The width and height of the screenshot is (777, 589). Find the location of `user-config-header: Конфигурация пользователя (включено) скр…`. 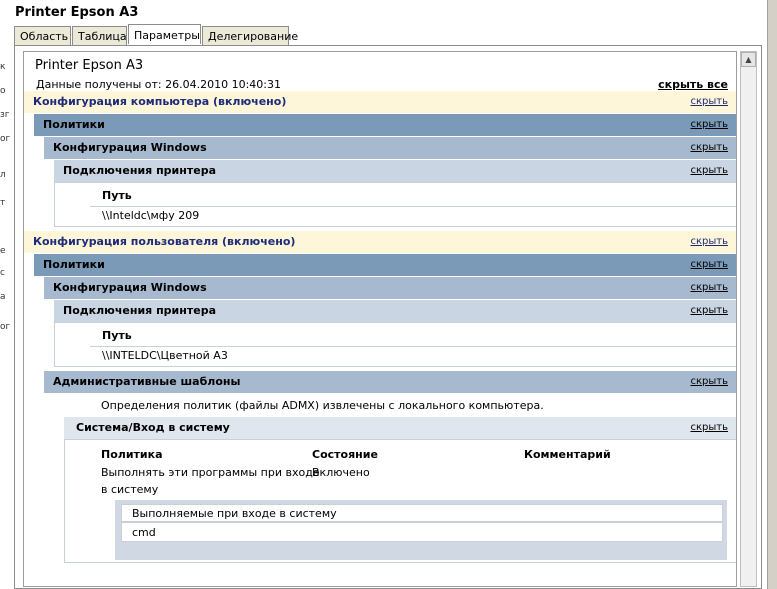

user-config-header: Конфигурация пользователя (включено) скр… is located at coordinates (380, 242).